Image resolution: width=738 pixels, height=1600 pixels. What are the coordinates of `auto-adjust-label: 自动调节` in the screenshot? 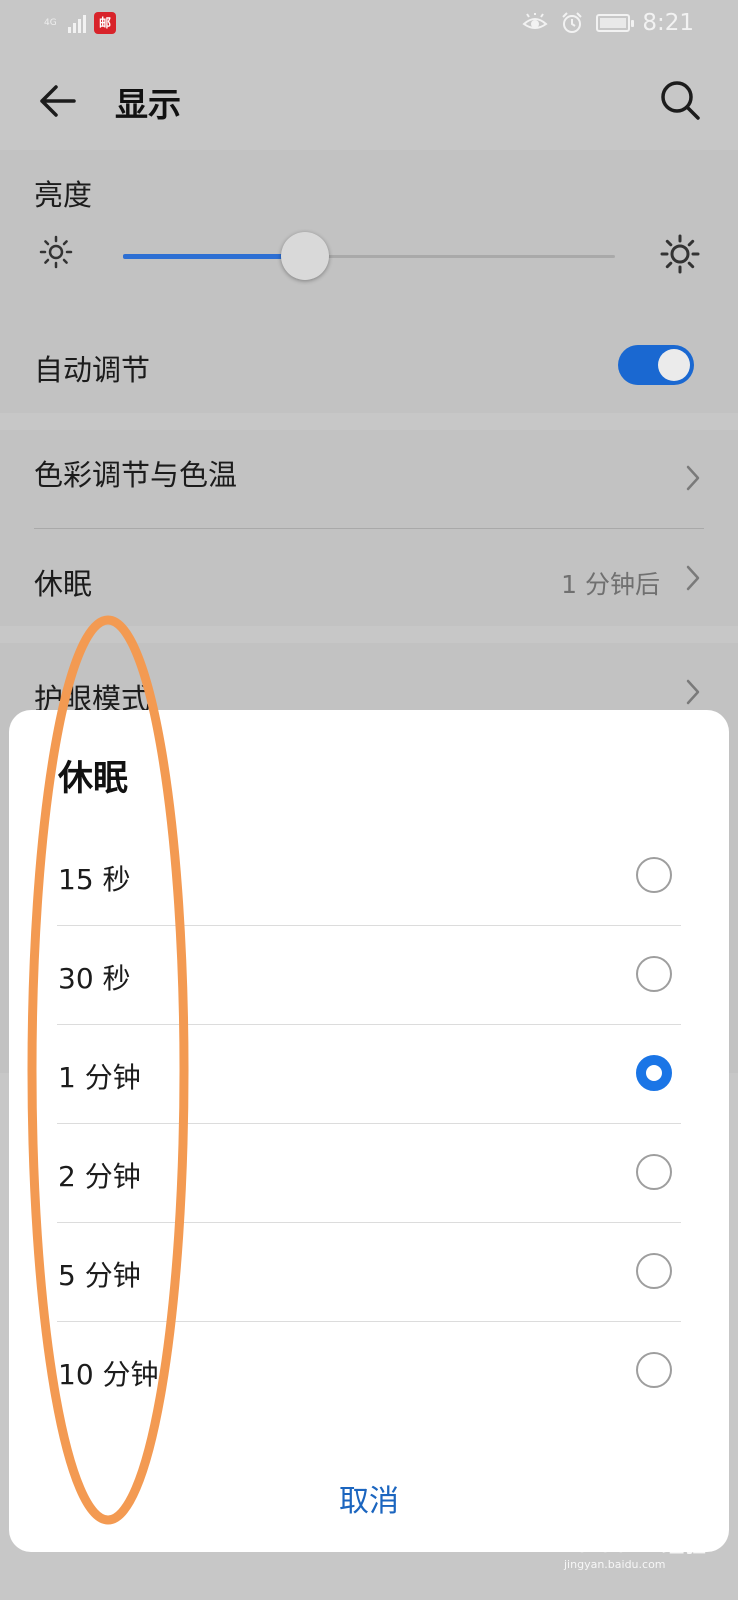 It's located at (92, 370).